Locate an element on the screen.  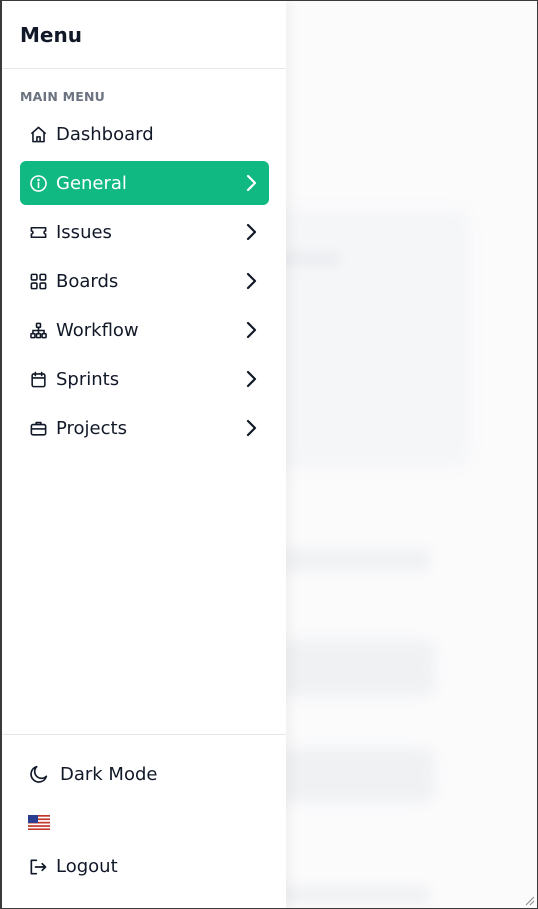
menu-item-label: Dashboard is located at coordinates (105, 134).